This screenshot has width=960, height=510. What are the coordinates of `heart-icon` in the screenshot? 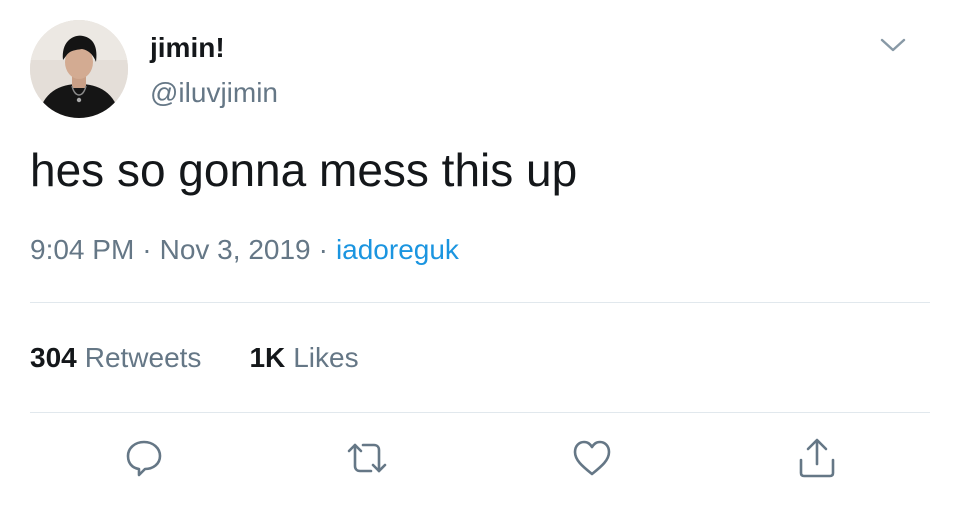 It's located at (592, 458).